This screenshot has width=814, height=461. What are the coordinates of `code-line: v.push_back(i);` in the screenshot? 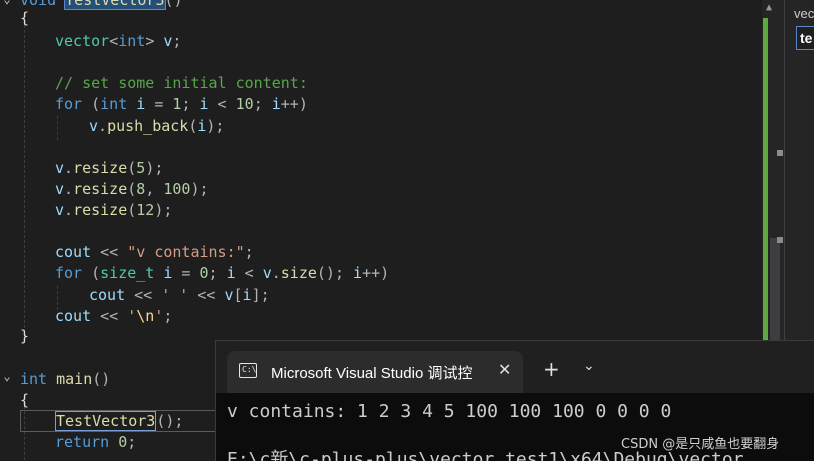 It's located at (157, 126).